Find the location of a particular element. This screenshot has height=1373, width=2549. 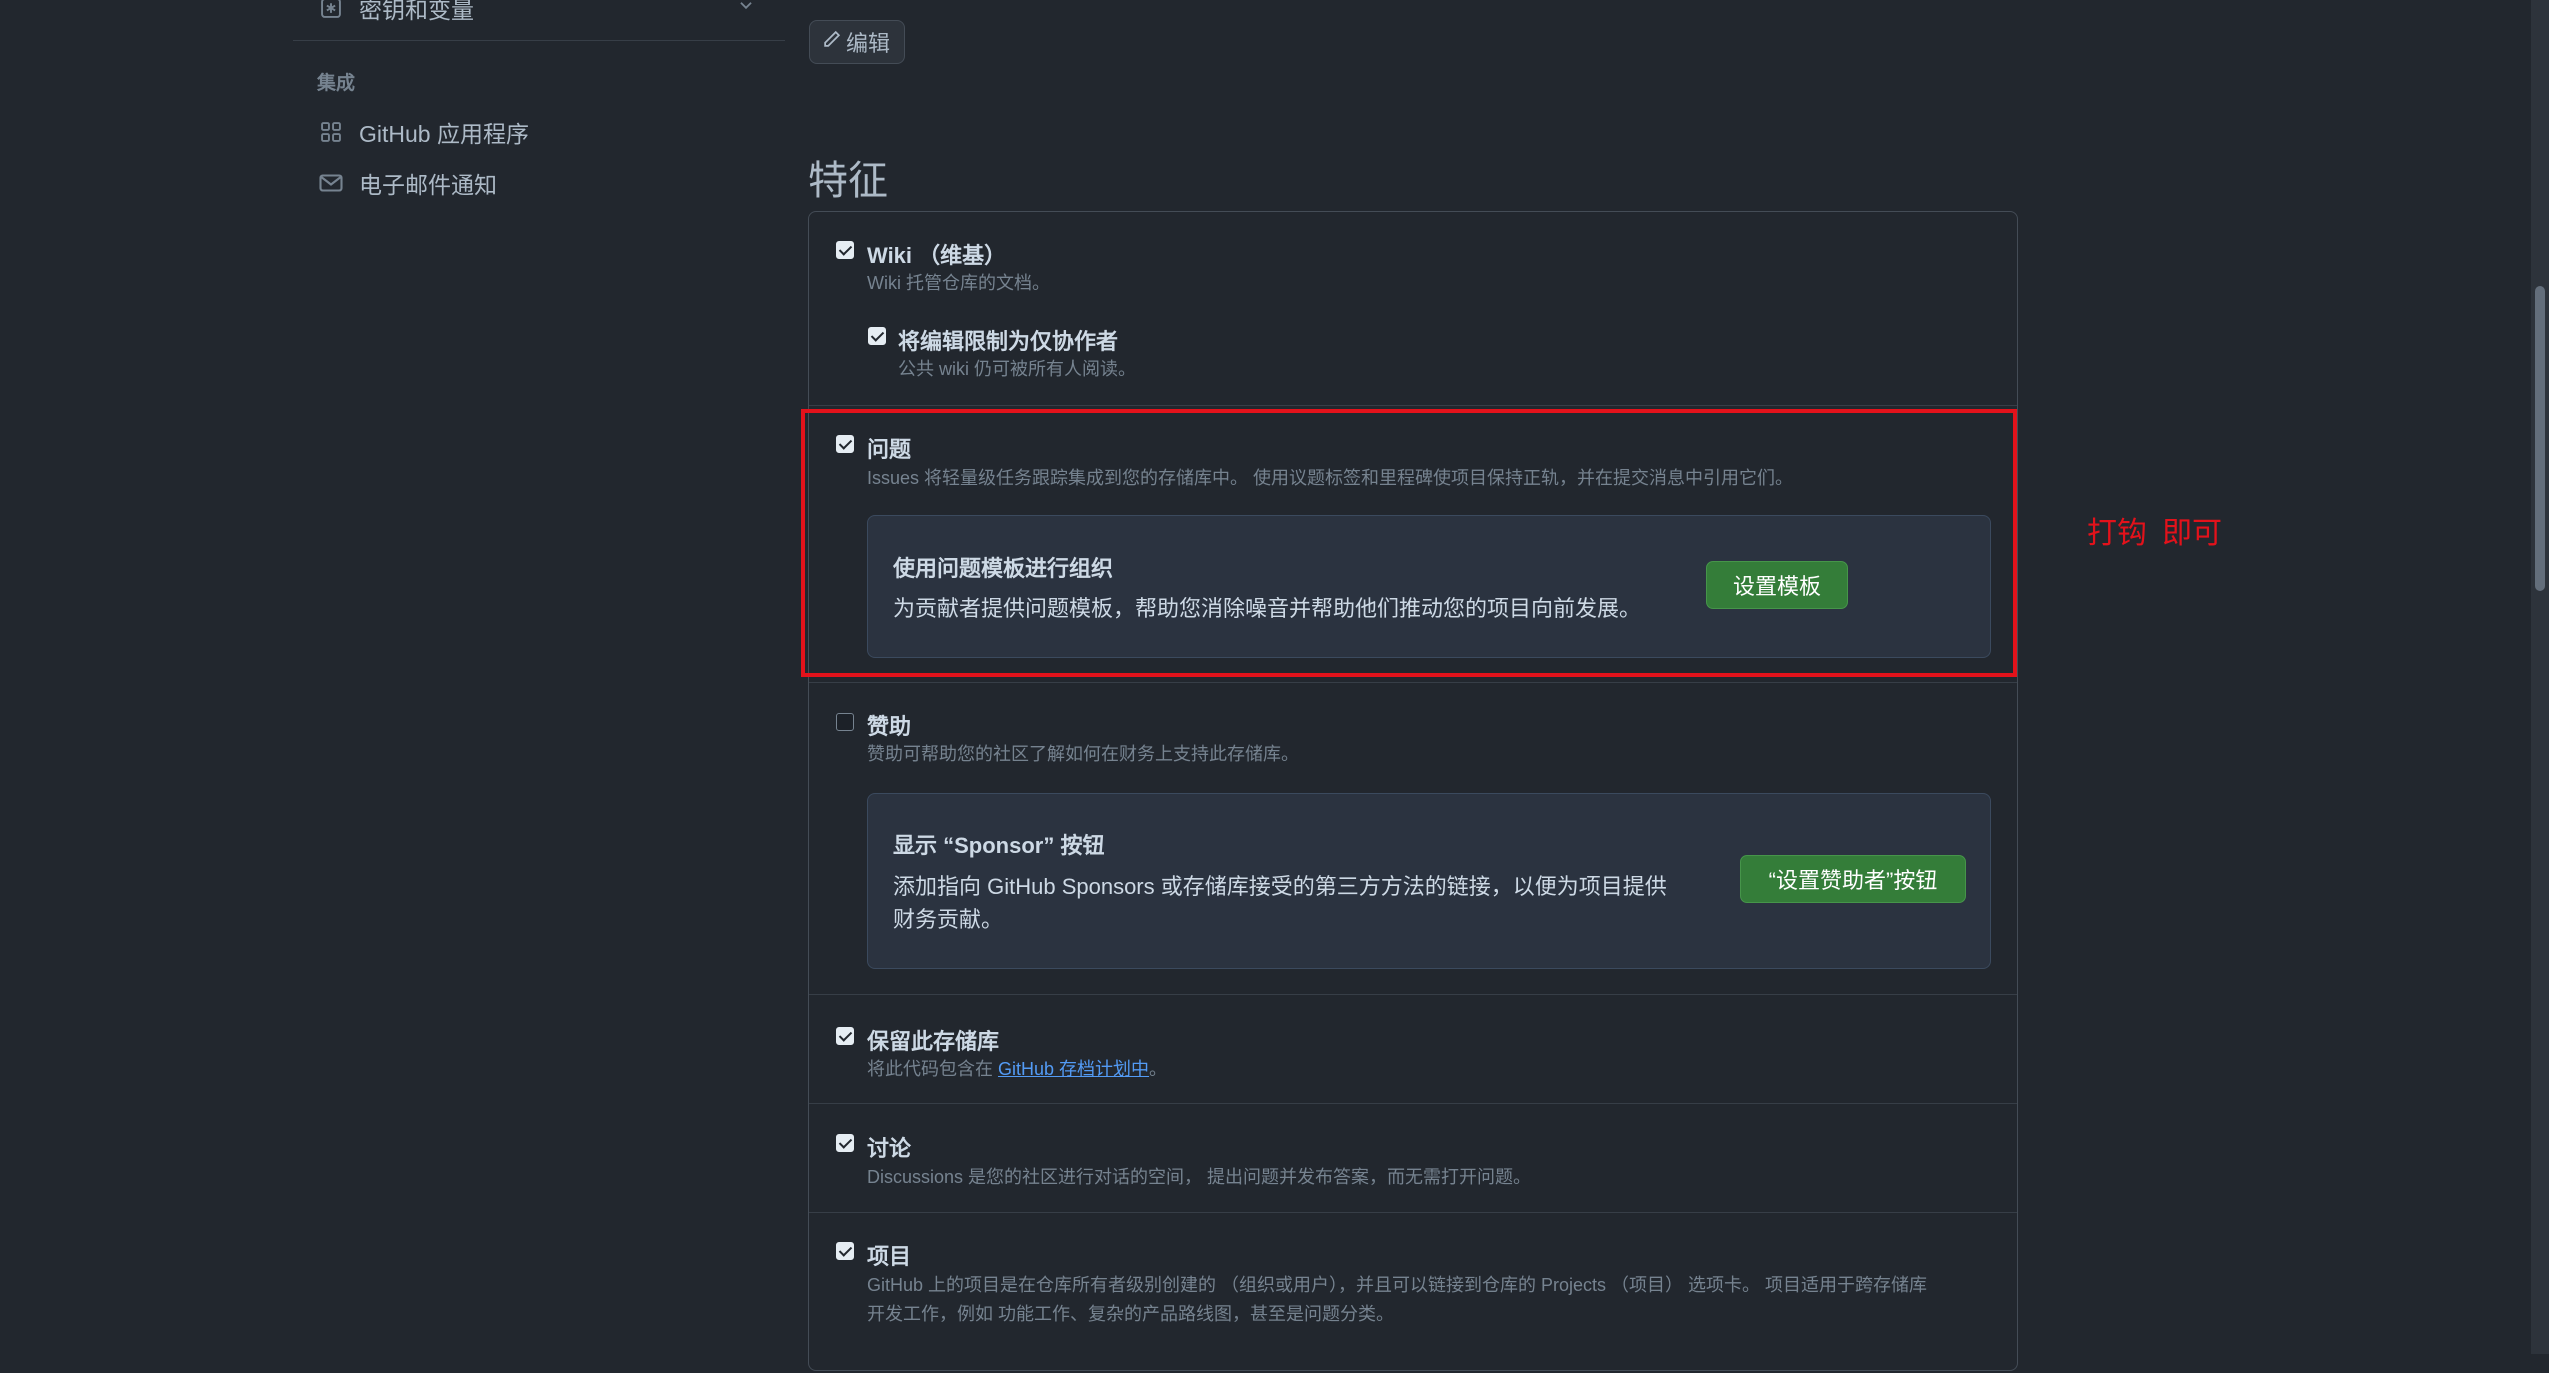

github-archive-program-link: GitHub 存档计划中 is located at coordinates (1073, 1069).